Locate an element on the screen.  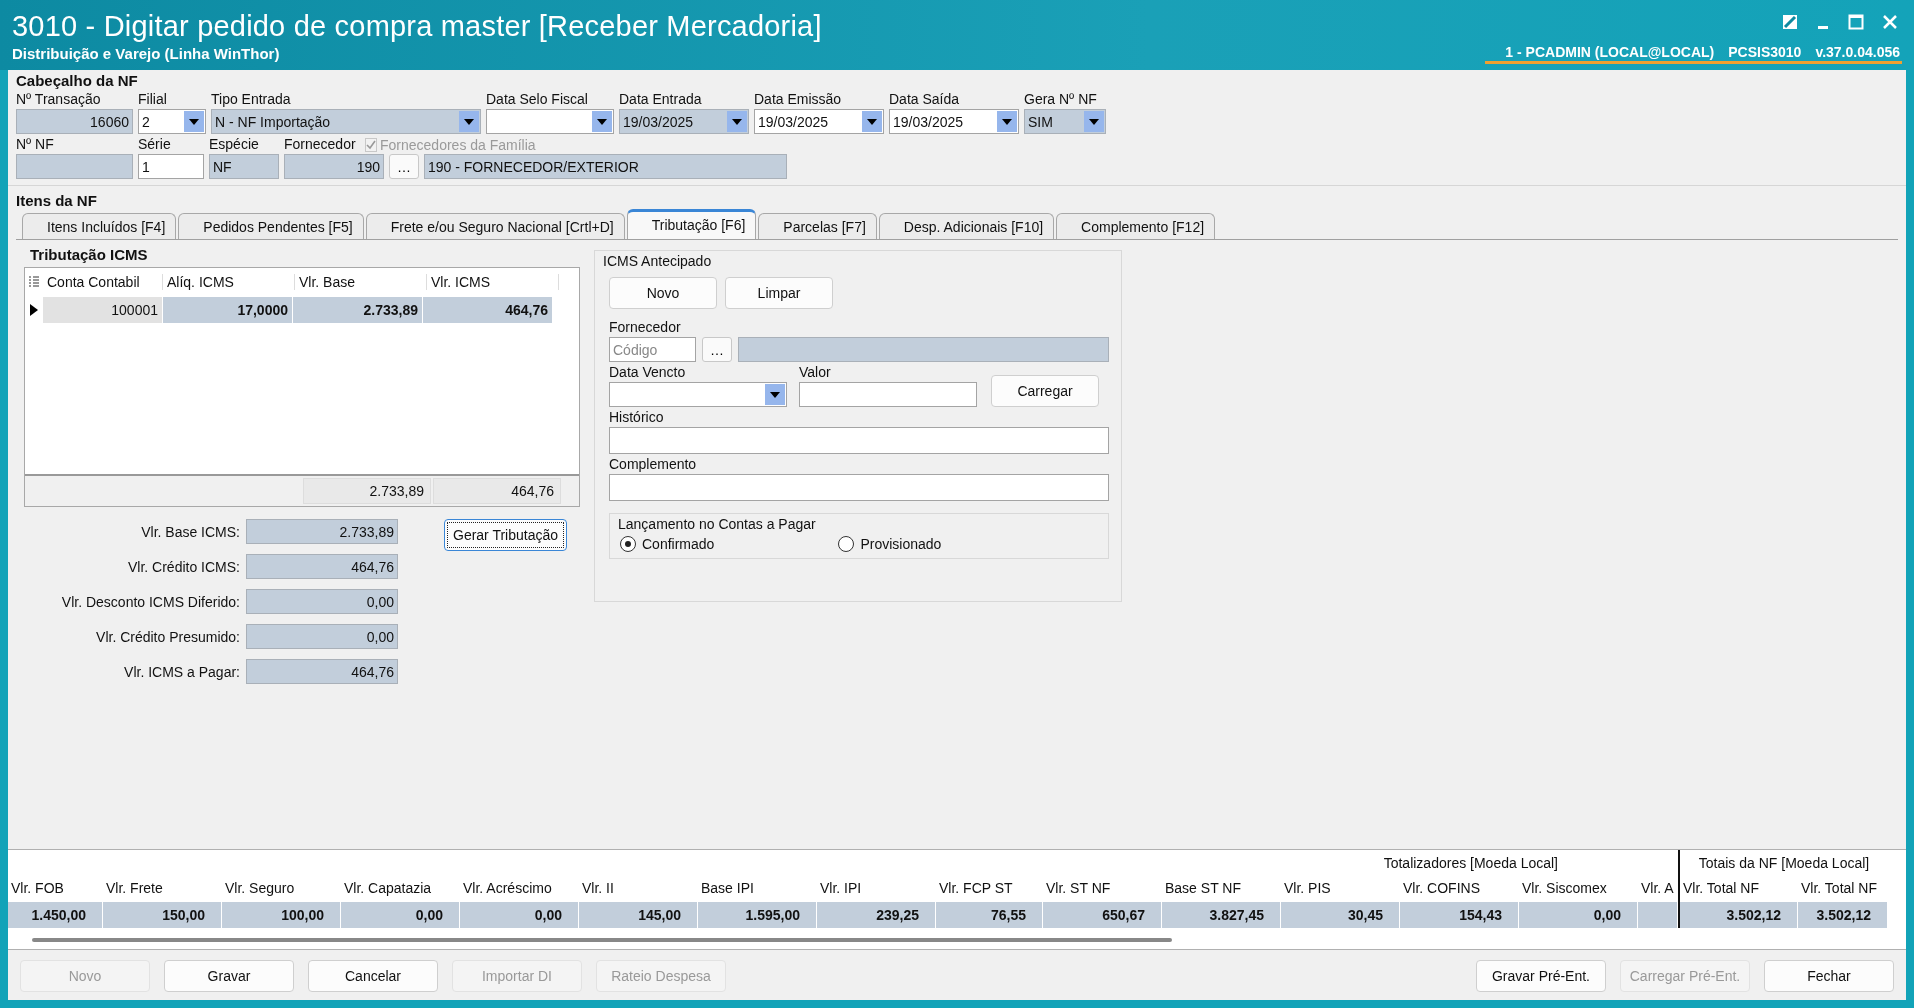
field-label: Espécie is located at coordinates (234, 145).